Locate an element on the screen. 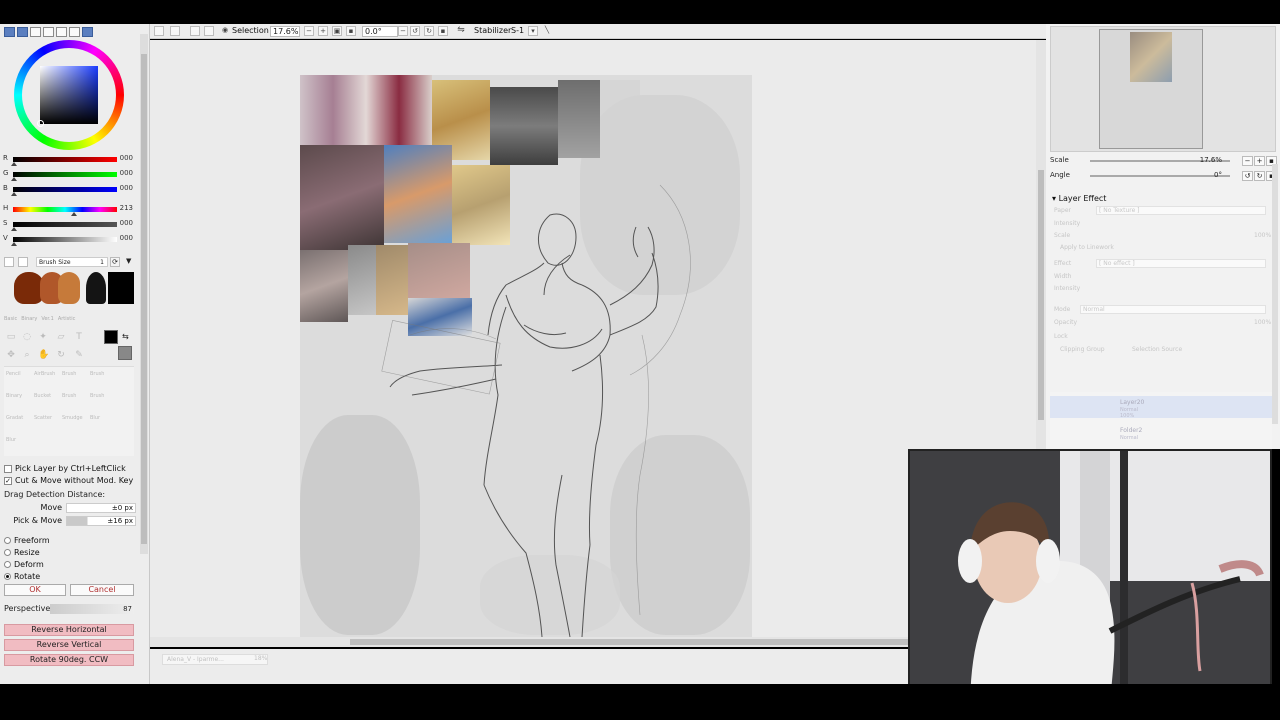 The image size is (1280, 720). swap-colors-icon: ⇆ is located at coordinates (125, 336).